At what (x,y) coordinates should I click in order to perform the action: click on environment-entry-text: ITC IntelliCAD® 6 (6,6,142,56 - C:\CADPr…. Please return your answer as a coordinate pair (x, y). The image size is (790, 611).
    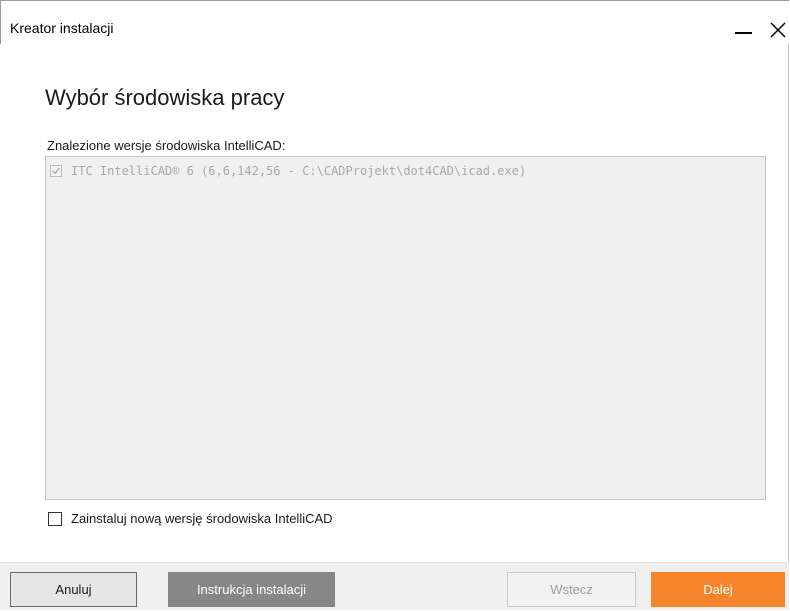
    Looking at the image, I should click on (299, 171).